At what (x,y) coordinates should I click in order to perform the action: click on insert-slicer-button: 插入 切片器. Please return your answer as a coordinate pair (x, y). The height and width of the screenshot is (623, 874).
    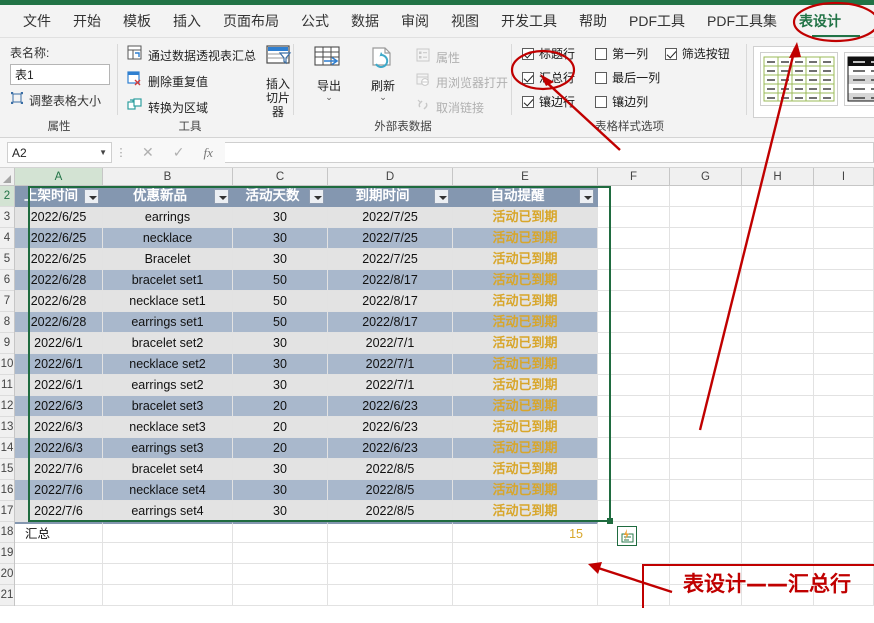
    Looking at the image, I should click on (278, 87).